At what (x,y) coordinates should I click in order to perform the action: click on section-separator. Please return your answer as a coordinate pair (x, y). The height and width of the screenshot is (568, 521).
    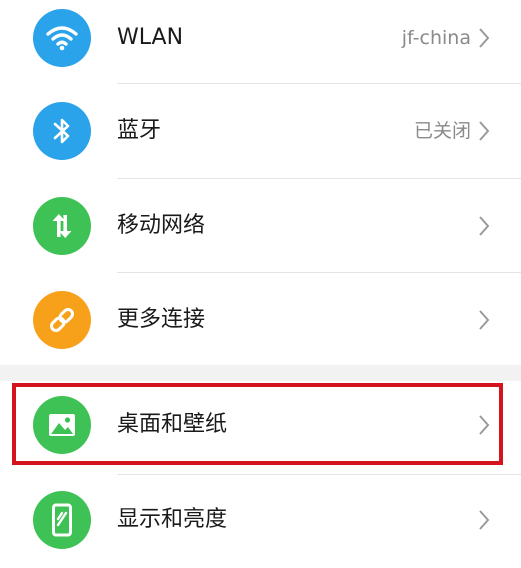
    Looking at the image, I should click on (260, 373).